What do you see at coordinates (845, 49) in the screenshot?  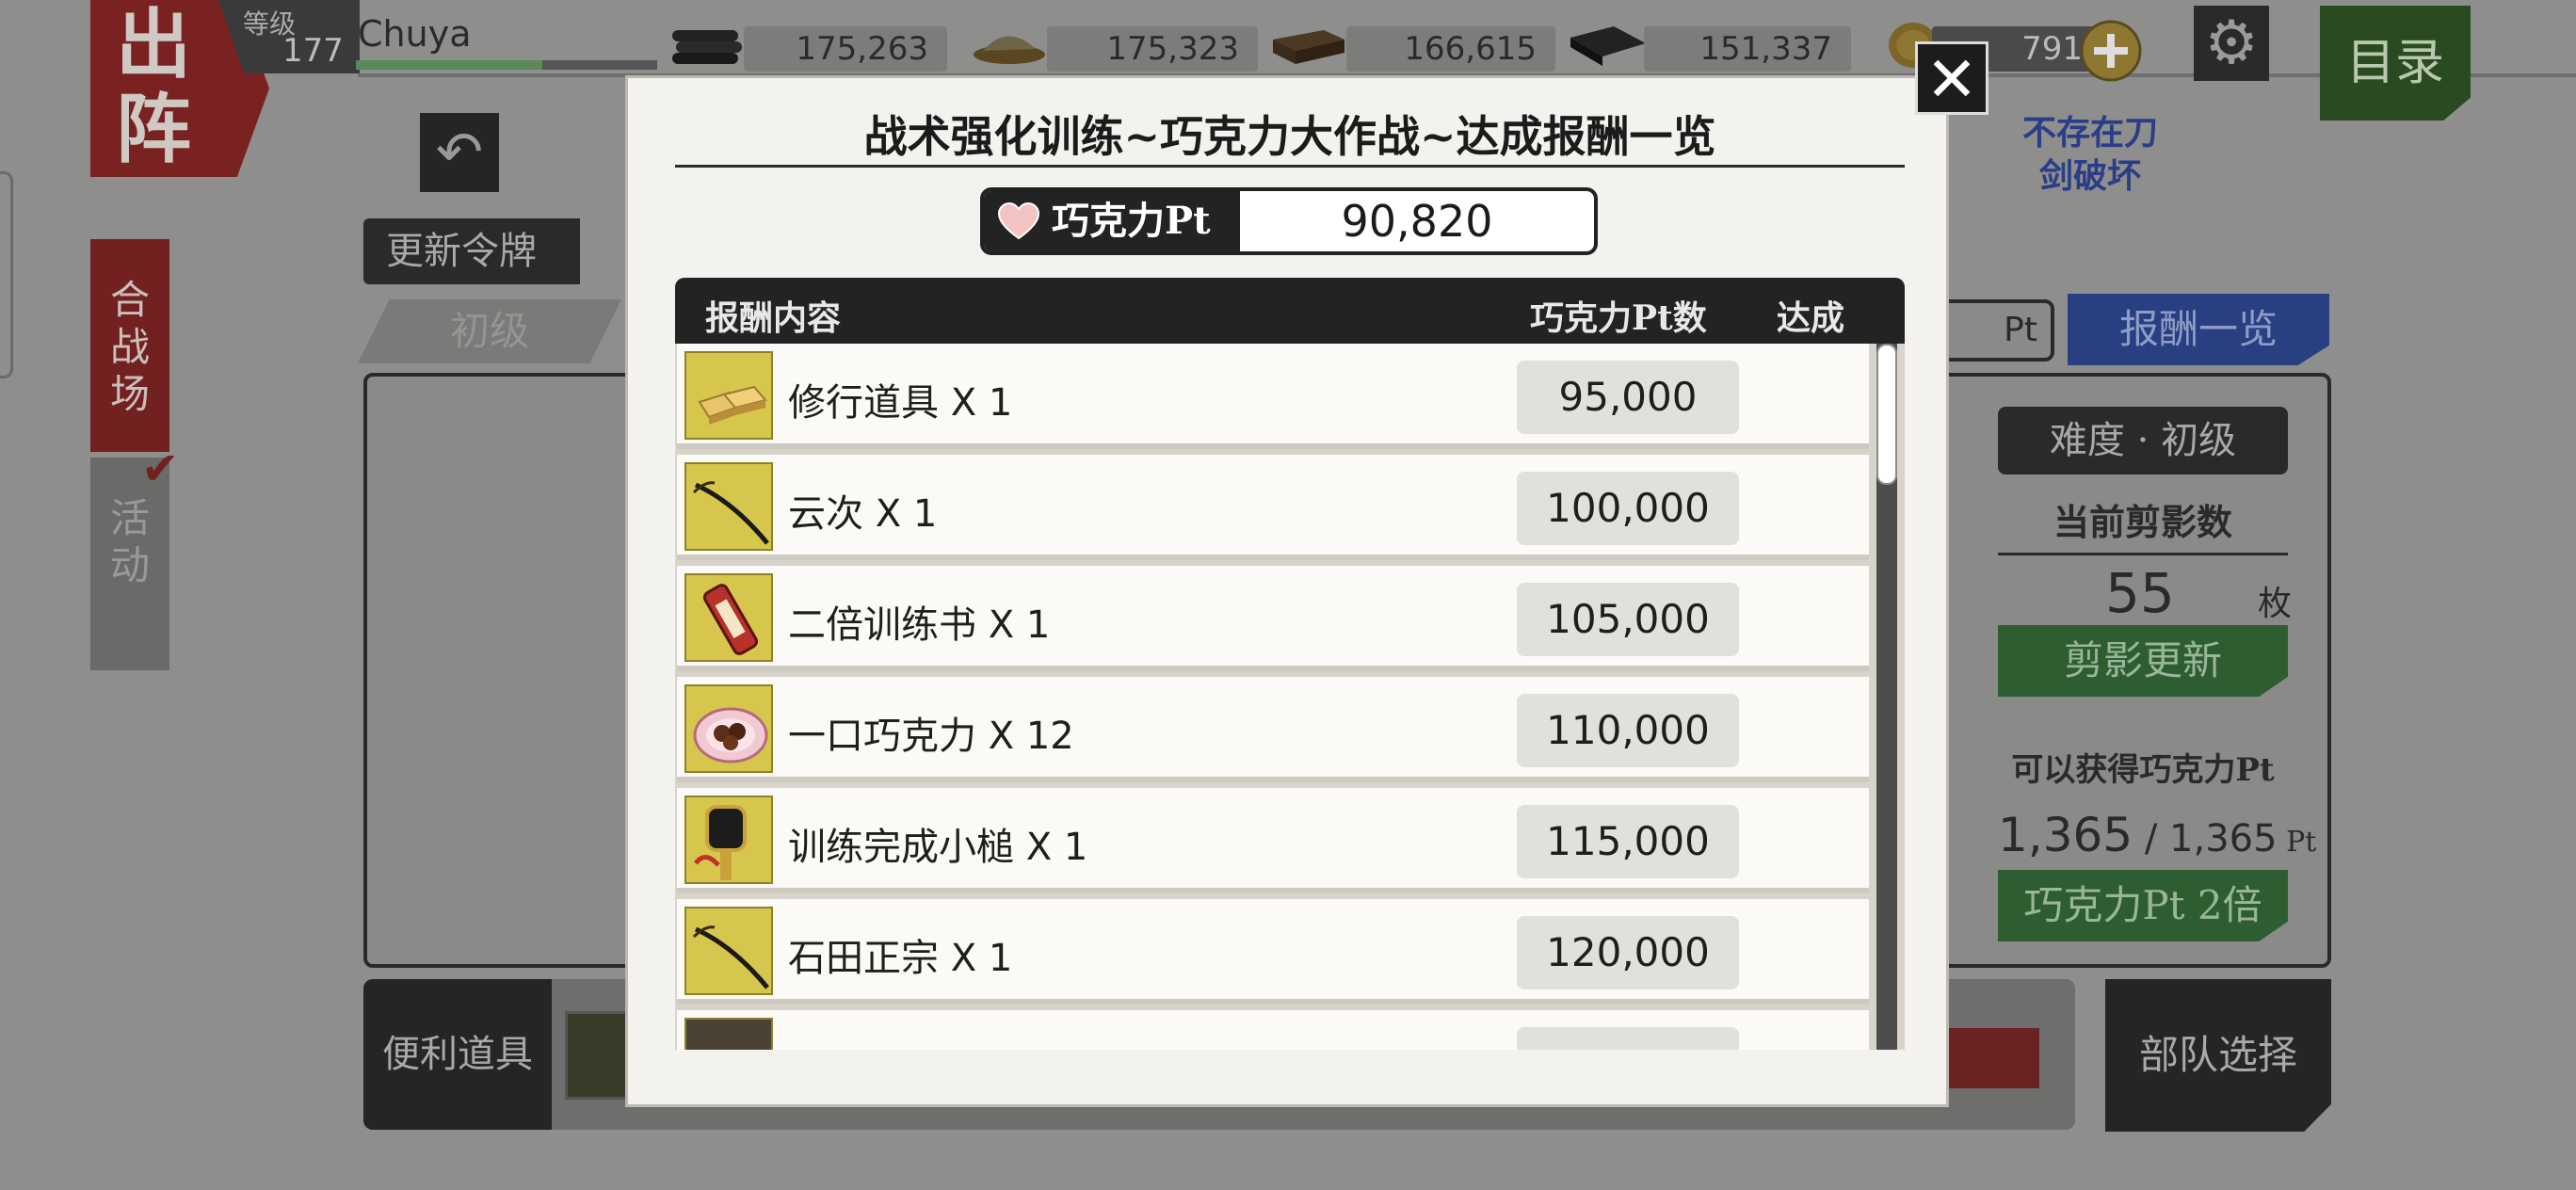 I see `charcoal-value: 175,263` at bounding box center [845, 49].